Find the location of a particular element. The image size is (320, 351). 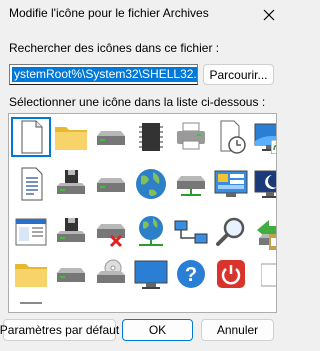

help-icon: ? is located at coordinates (191, 274).